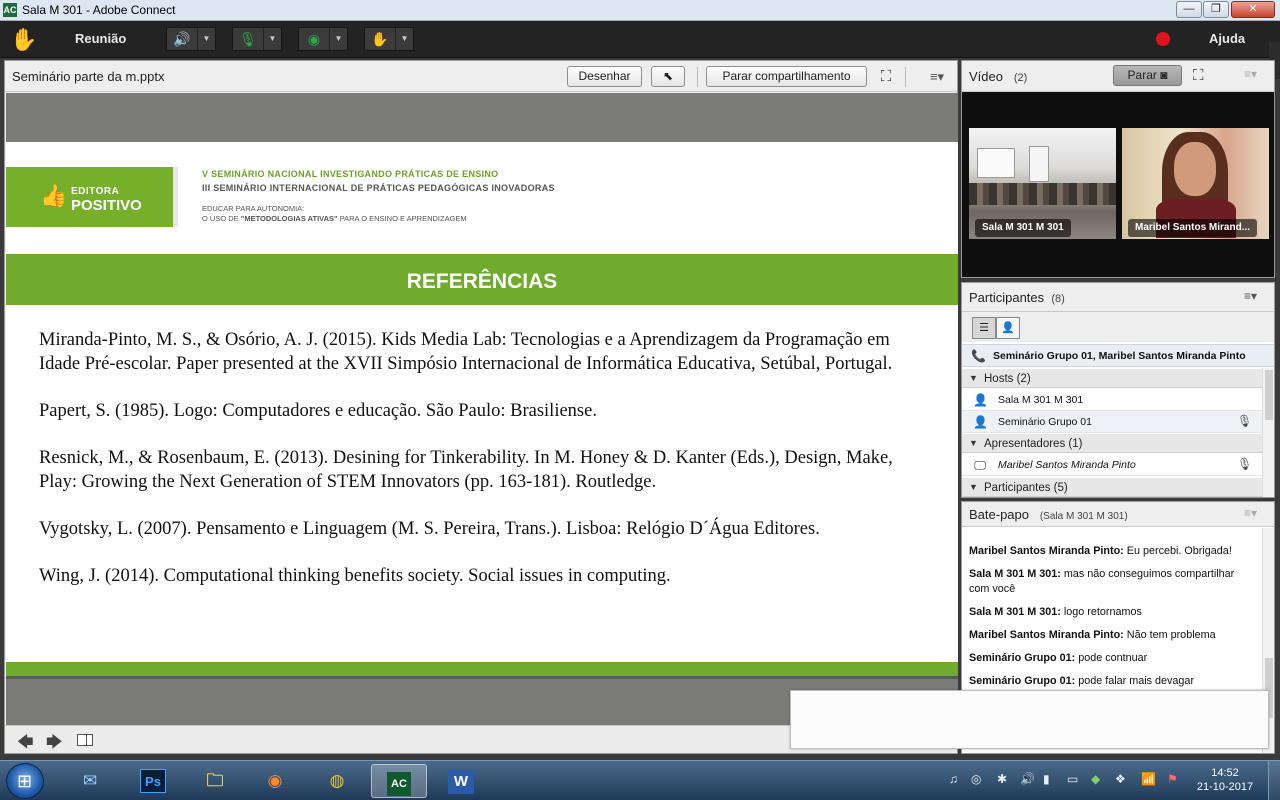  Describe the element at coordinates (1002, 779) in the screenshot. I see `bluetooth-icon: ✱` at that location.